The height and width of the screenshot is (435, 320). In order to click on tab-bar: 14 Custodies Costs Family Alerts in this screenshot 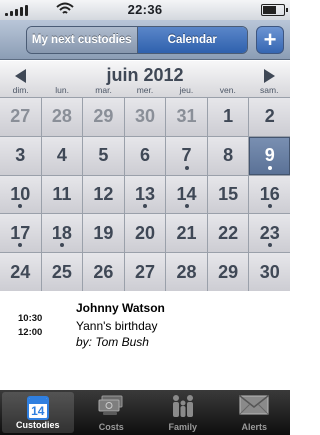, I will do `click(145, 412)`.